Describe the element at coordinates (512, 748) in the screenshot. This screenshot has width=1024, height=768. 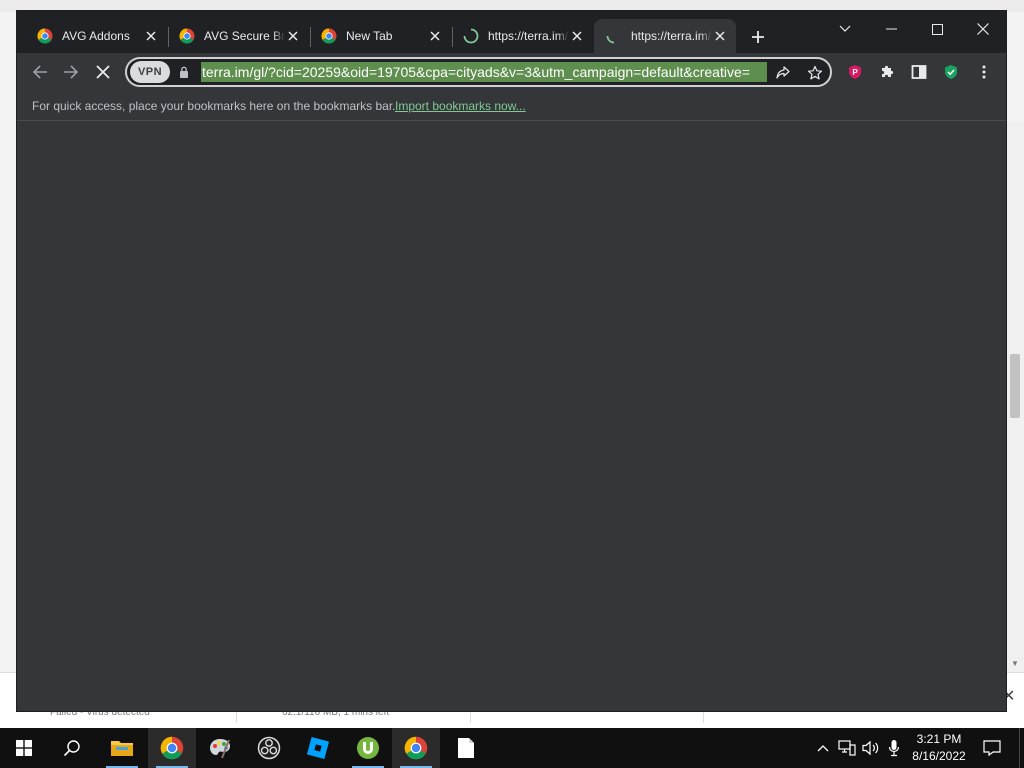
I see `windows-taskbar: 3:21 PM 8/16/2022` at that location.